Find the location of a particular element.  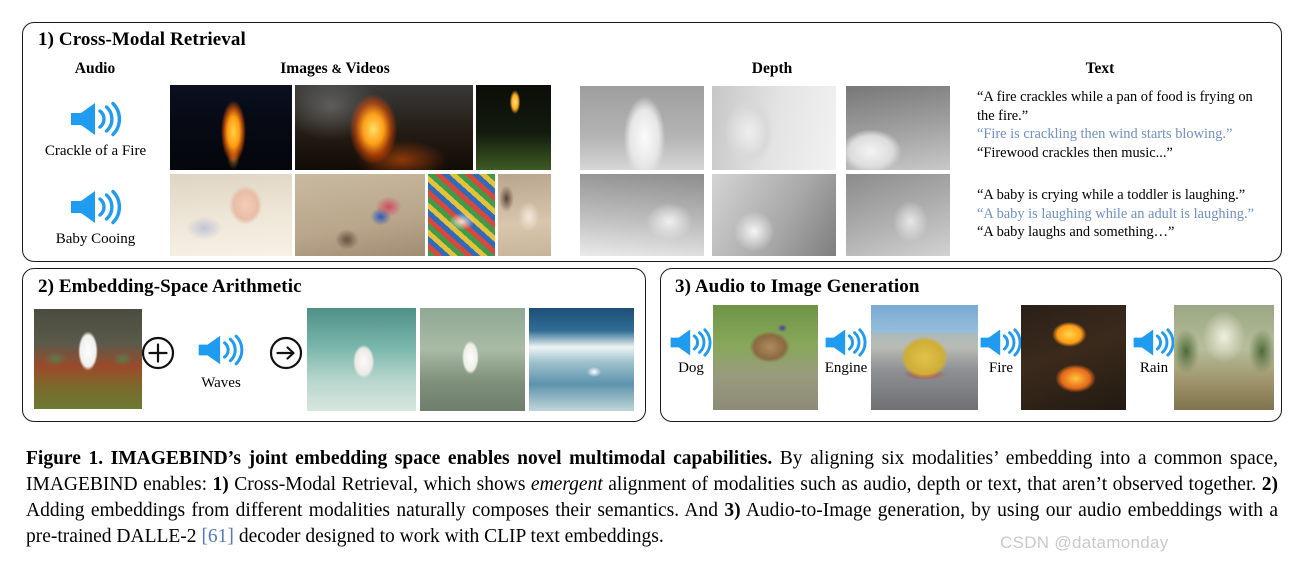

caption-num-1: 1) is located at coordinates (220, 484).